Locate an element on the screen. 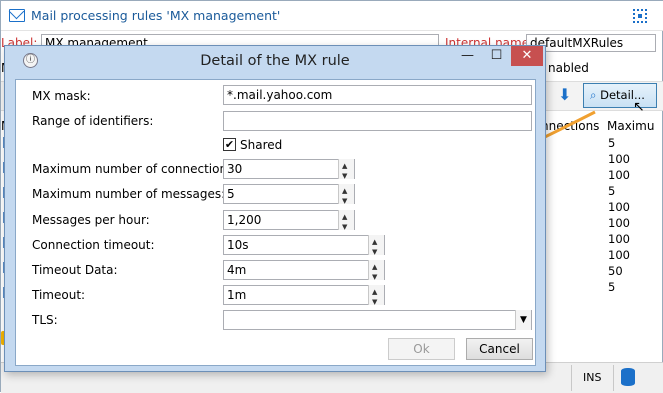 This screenshot has height=393, width=663. tls-label: TLS: is located at coordinates (45, 320).